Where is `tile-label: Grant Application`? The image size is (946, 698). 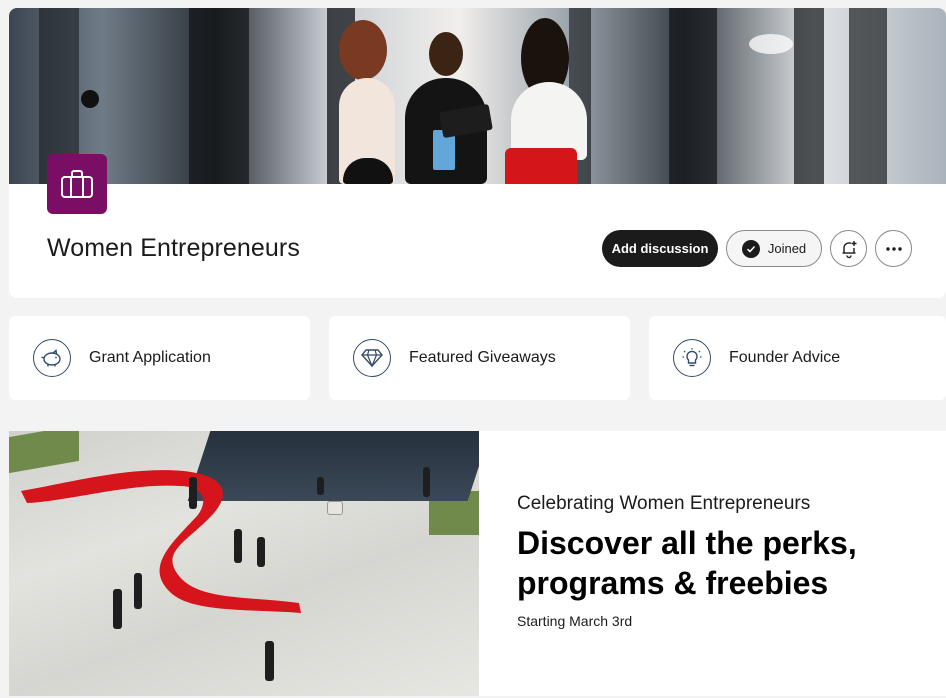
tile-label: Grant Application is located at coordinates (150, 357).